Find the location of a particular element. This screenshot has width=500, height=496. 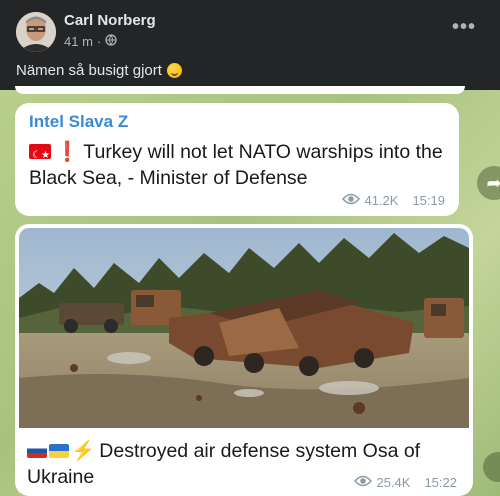

message-1-time: 15:19 is located at coordinates (428, 200).